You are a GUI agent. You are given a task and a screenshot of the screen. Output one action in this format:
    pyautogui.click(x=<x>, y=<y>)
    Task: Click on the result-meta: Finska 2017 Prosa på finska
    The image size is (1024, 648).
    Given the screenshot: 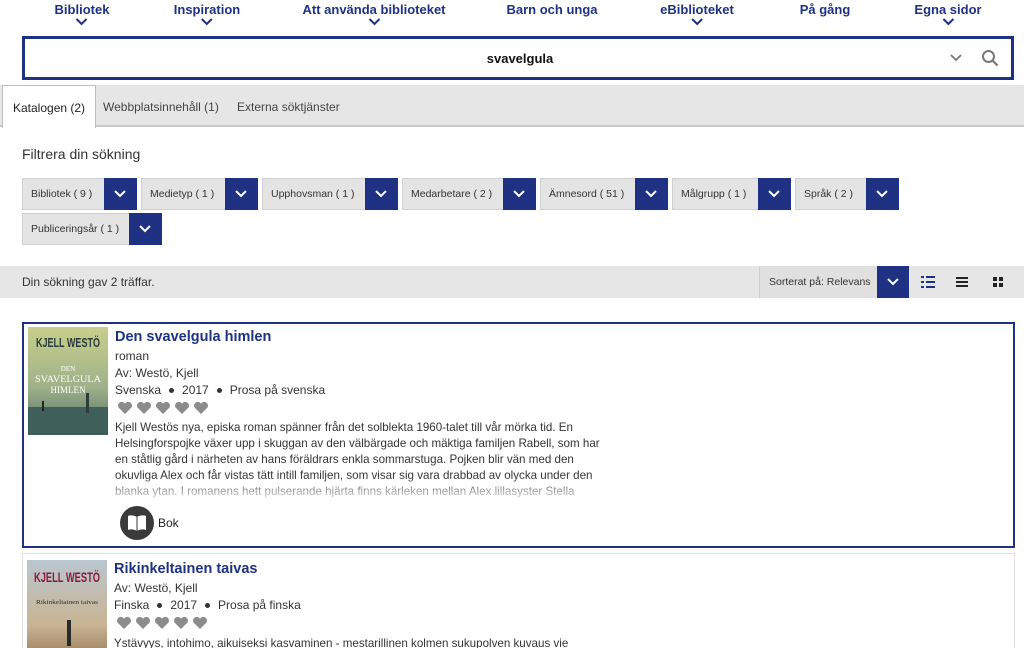 What is the action you would take?
    pyautogui.click(x=207, y=605)
    